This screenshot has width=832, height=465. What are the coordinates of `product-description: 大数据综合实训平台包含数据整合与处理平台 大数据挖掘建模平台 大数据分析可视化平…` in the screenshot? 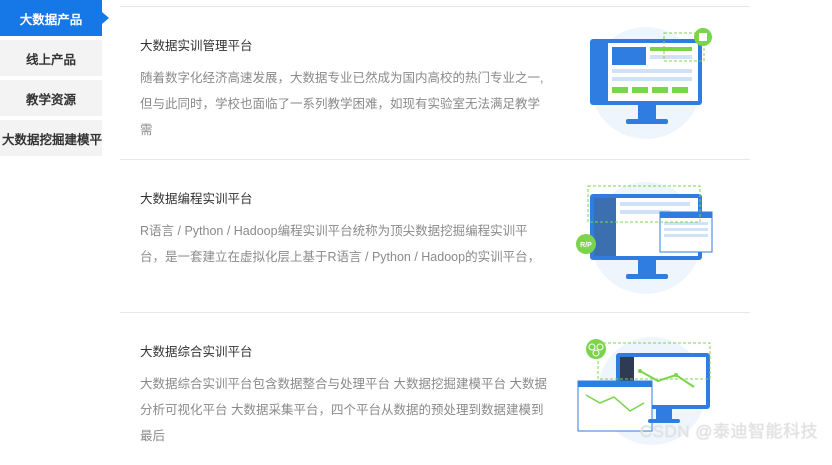 It's located at (343, 410).